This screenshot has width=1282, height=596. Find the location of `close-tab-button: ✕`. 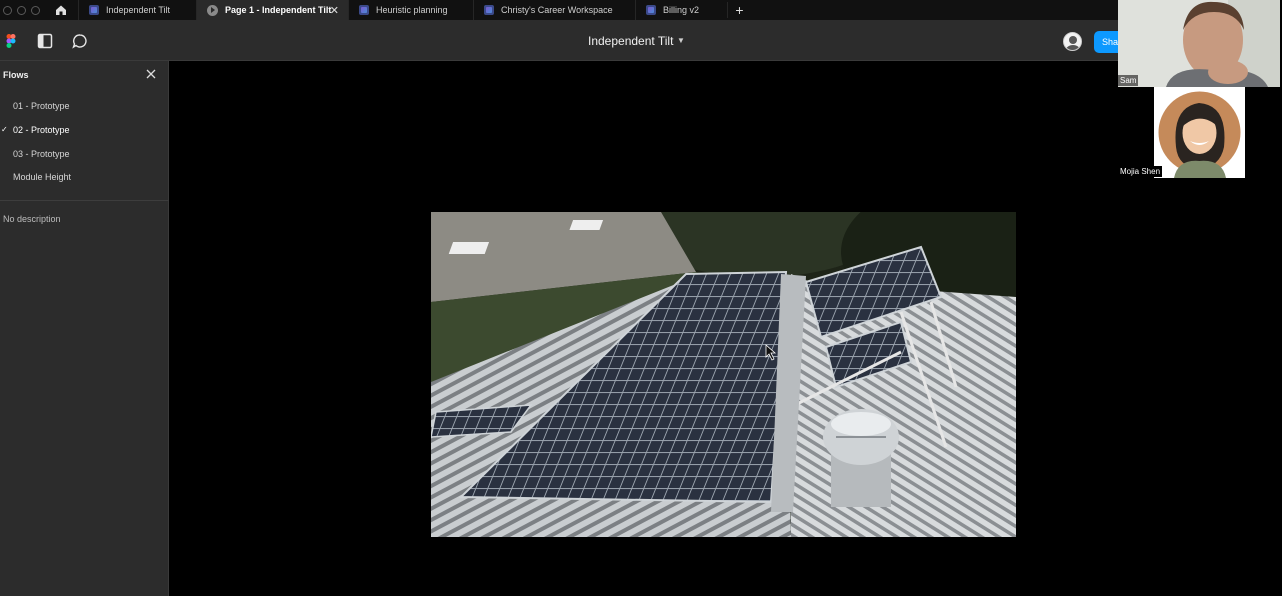

close-tab-button: ✕ is located at coordinates (334, 10).